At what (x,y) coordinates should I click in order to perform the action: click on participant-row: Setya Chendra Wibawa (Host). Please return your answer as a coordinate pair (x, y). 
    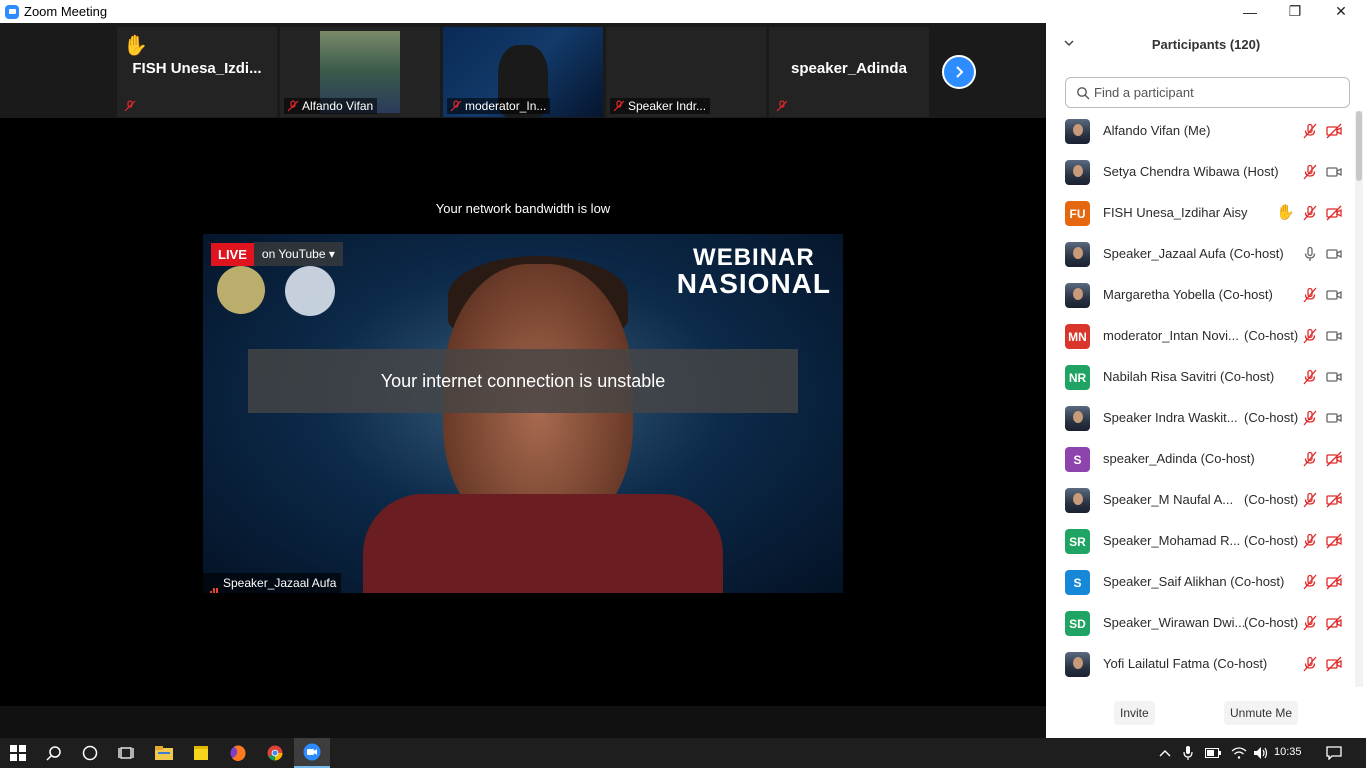
    Looking at the image, I should click on (1201, 172).